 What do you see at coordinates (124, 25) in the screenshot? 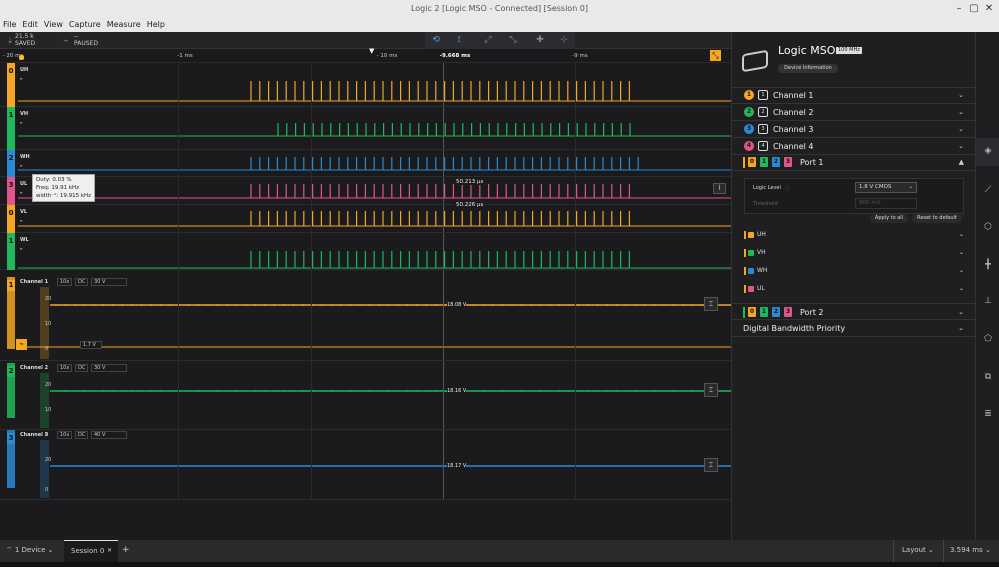
I see `menu-measure: Measure` at bounding box center [124, 25].